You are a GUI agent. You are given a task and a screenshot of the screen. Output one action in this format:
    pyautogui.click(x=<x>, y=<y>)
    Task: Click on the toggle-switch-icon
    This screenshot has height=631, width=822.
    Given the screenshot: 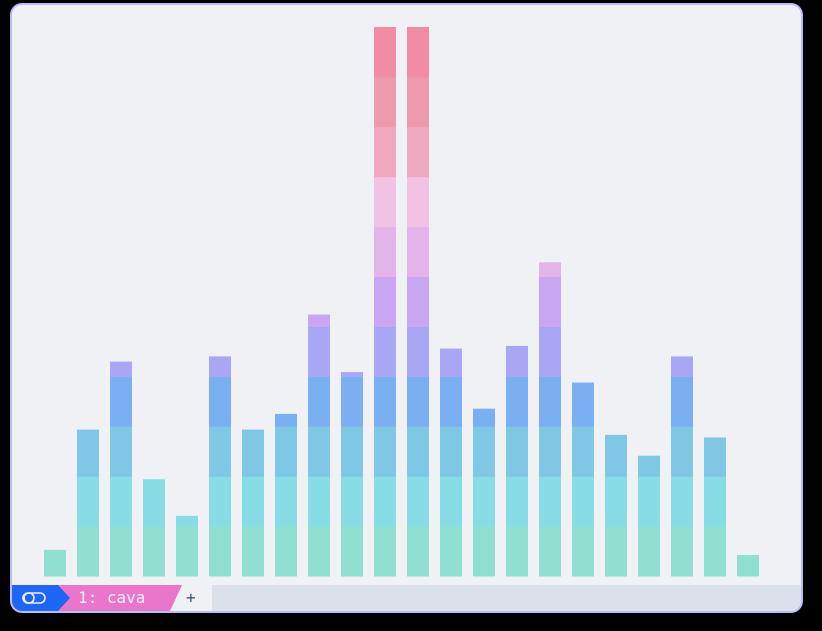 What is the action you would take?
    pyautogui.click(x=34, y=598)
    